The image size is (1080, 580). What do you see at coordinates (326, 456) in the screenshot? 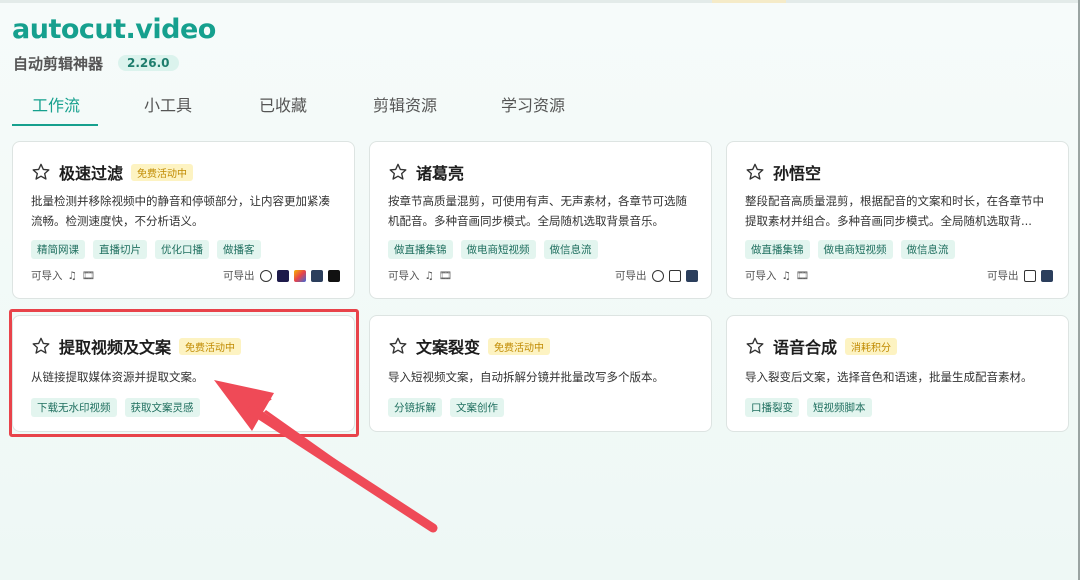
I see `annotation-arrow-icon` at bounding box center [326, 456].